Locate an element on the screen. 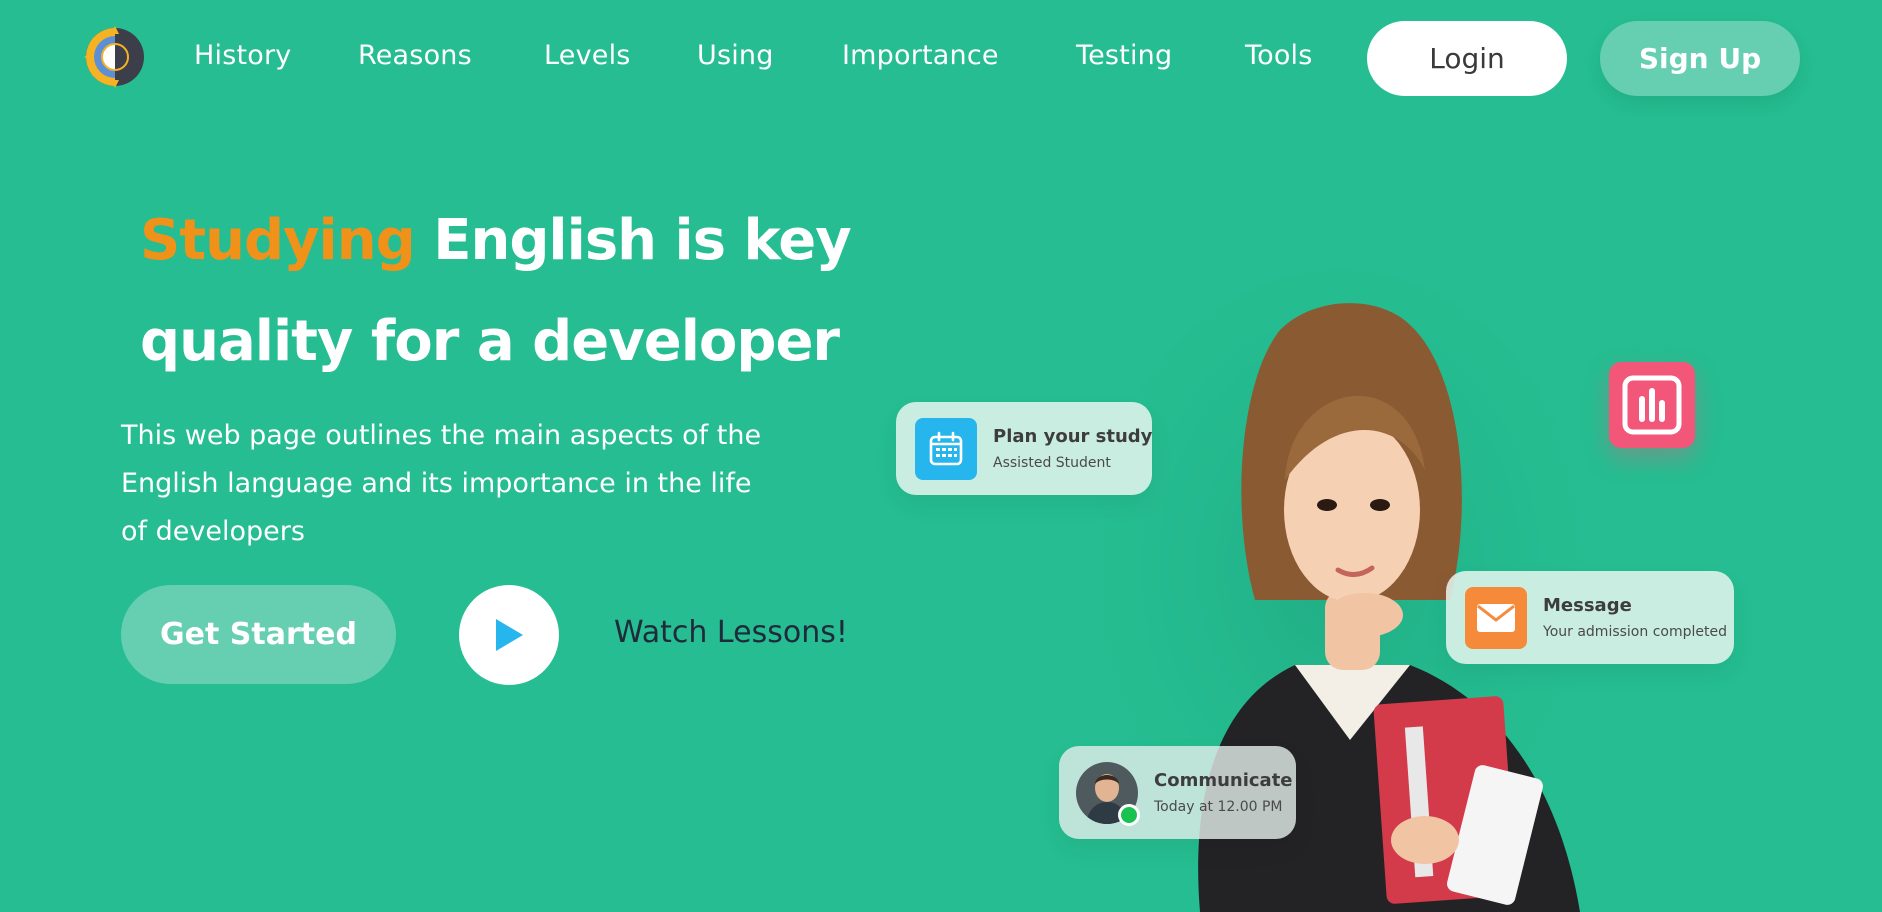 The image size is (1882, 912). nav-link-importance: Importance is located at coordinates (920, 55).